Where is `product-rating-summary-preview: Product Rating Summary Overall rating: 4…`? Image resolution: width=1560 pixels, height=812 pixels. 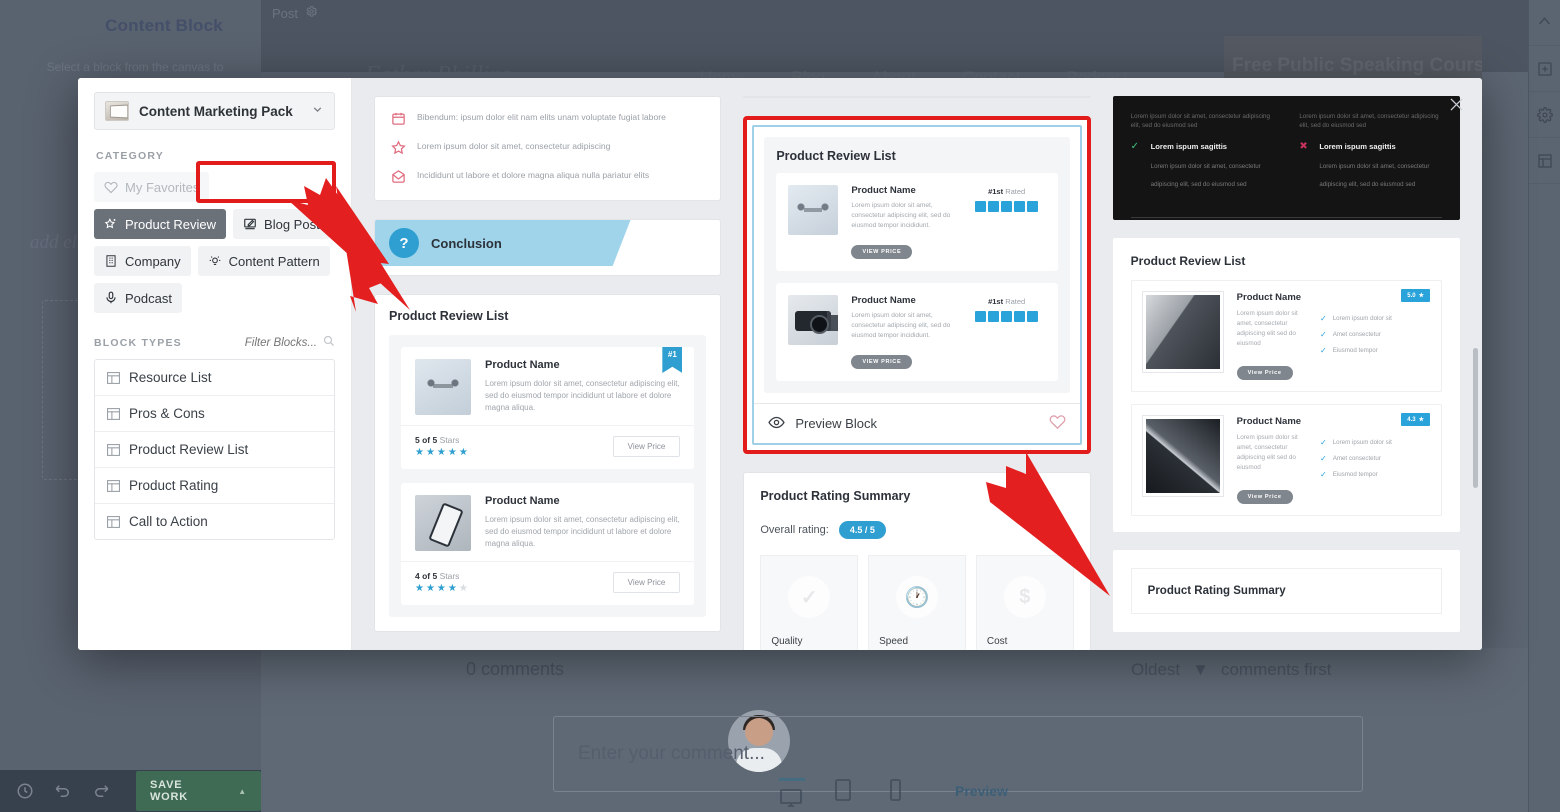
product-rating-summary-preview: Product Rating Summary Overall rating: 4… is located at coordinates (917, 561).